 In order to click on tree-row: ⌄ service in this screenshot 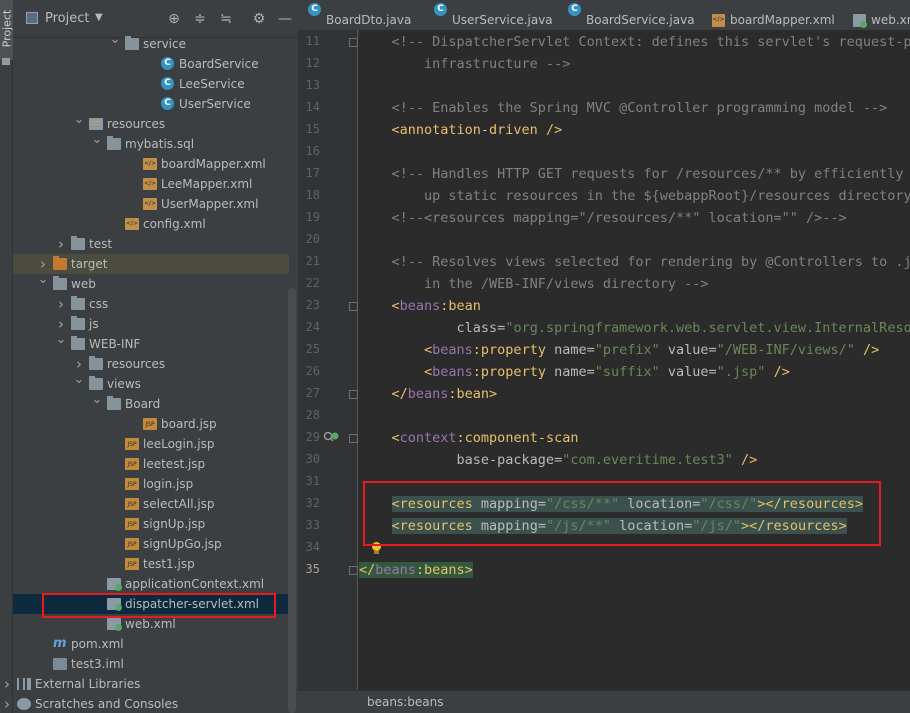, I will do `click(151, 43)`.